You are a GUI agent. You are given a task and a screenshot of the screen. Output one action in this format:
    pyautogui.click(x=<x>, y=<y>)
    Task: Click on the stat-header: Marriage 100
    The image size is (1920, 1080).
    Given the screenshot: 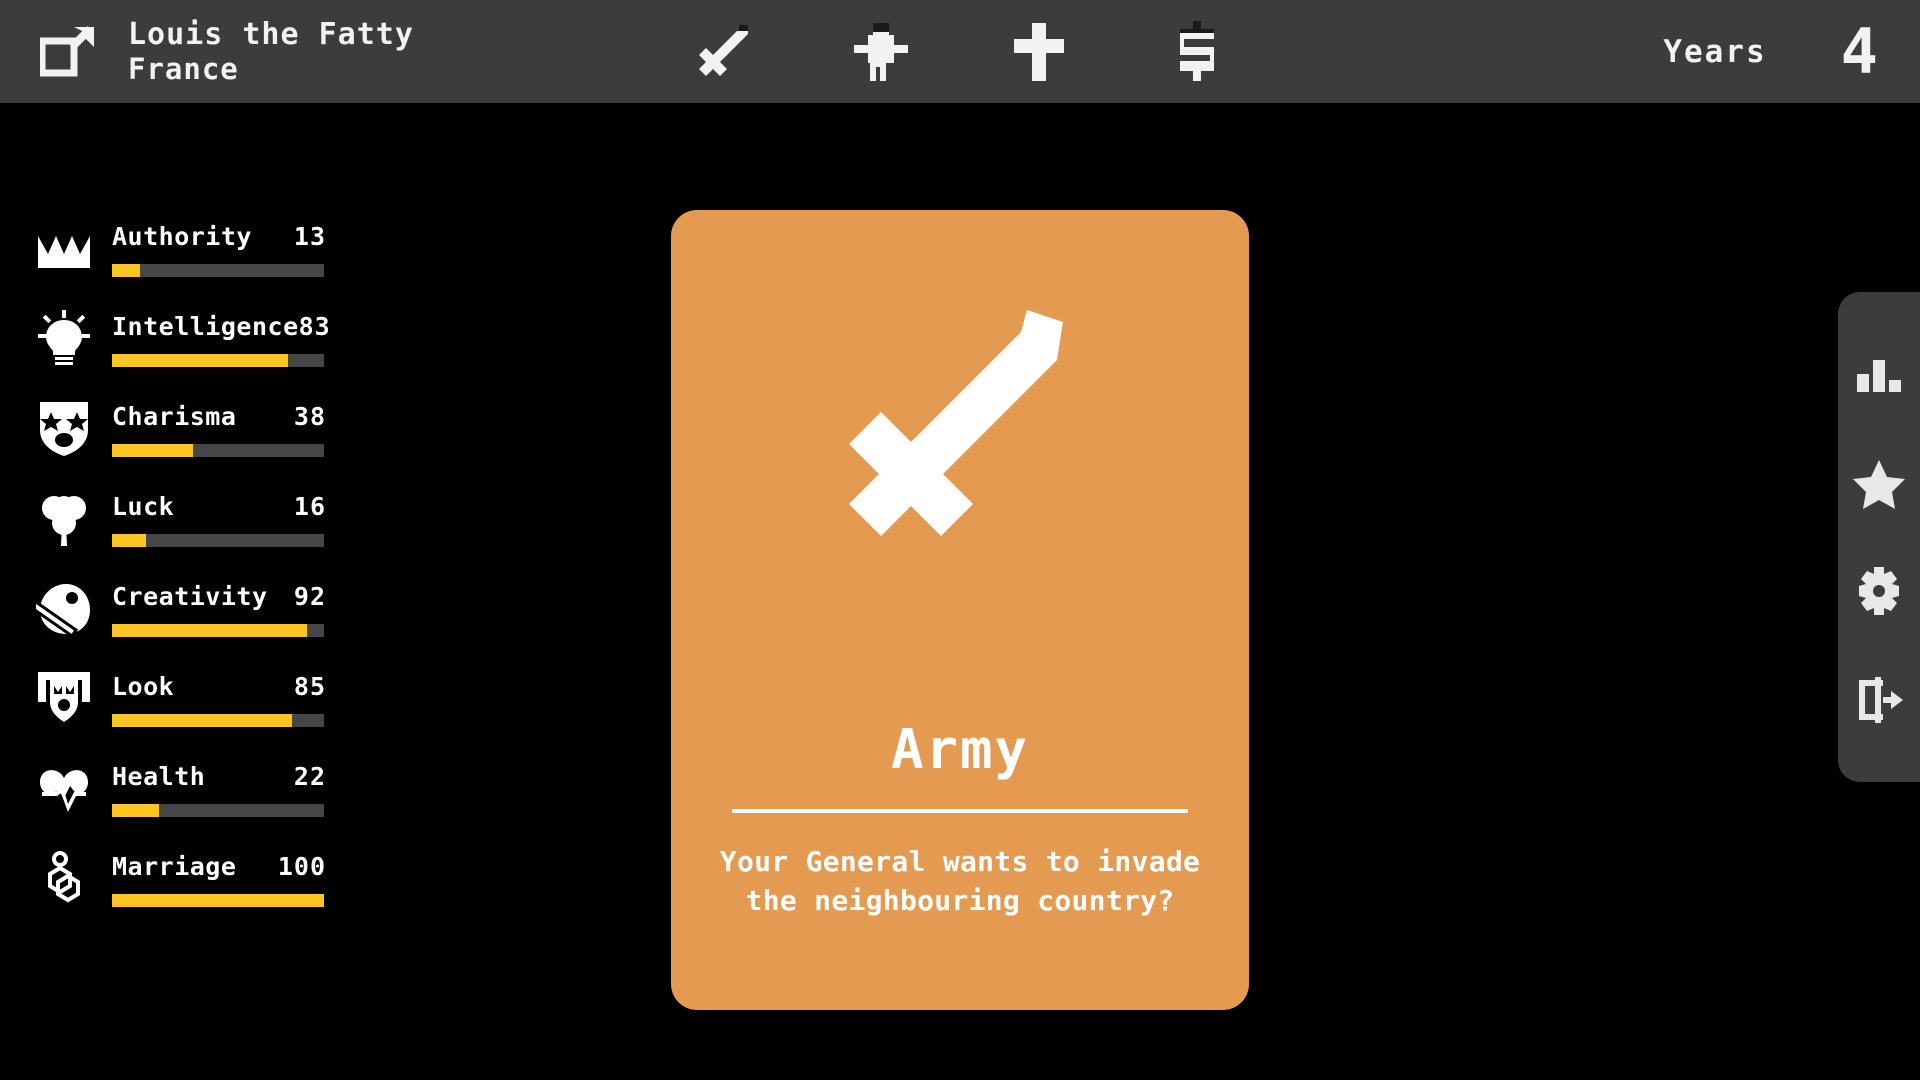 What is the action you would take?
    pyautogui.click(x=219, y=866)
    